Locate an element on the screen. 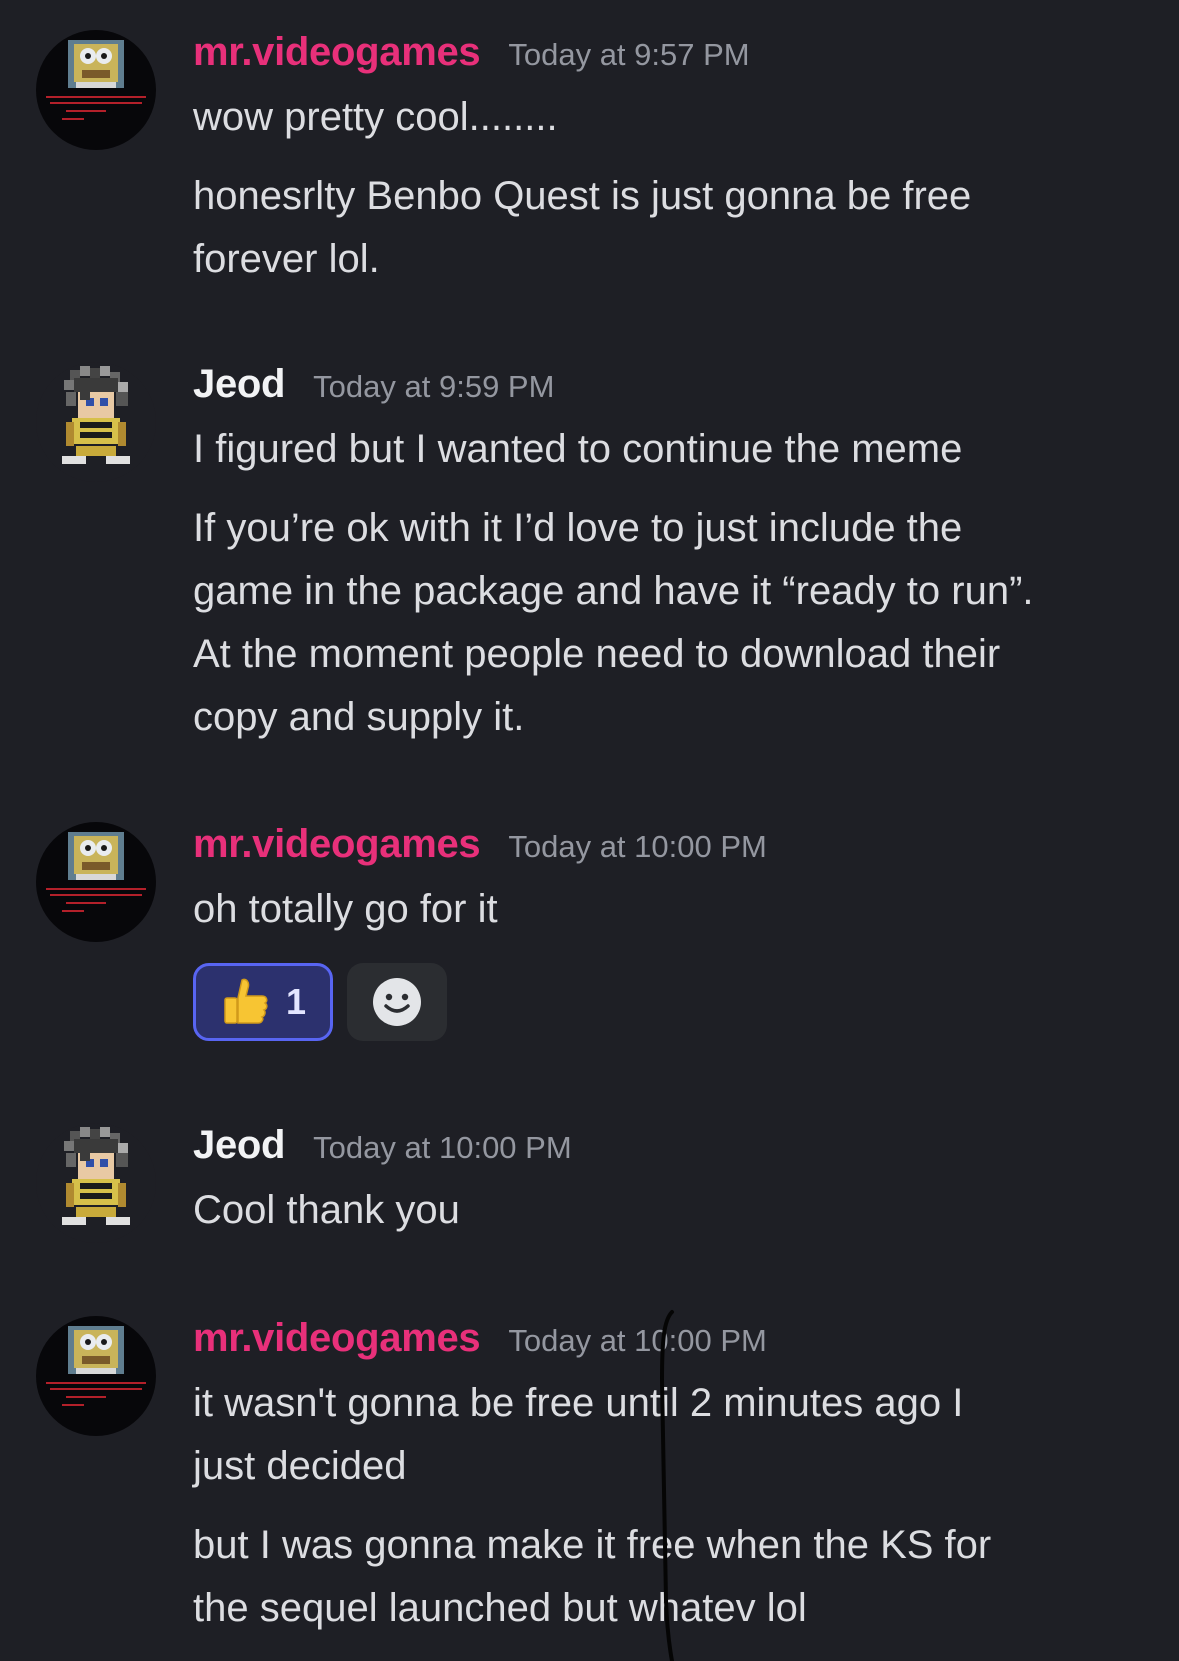 The image size is (1179, 1661). reaction-thumbs-up-button: 1 is located at coordinates (263, 1002).